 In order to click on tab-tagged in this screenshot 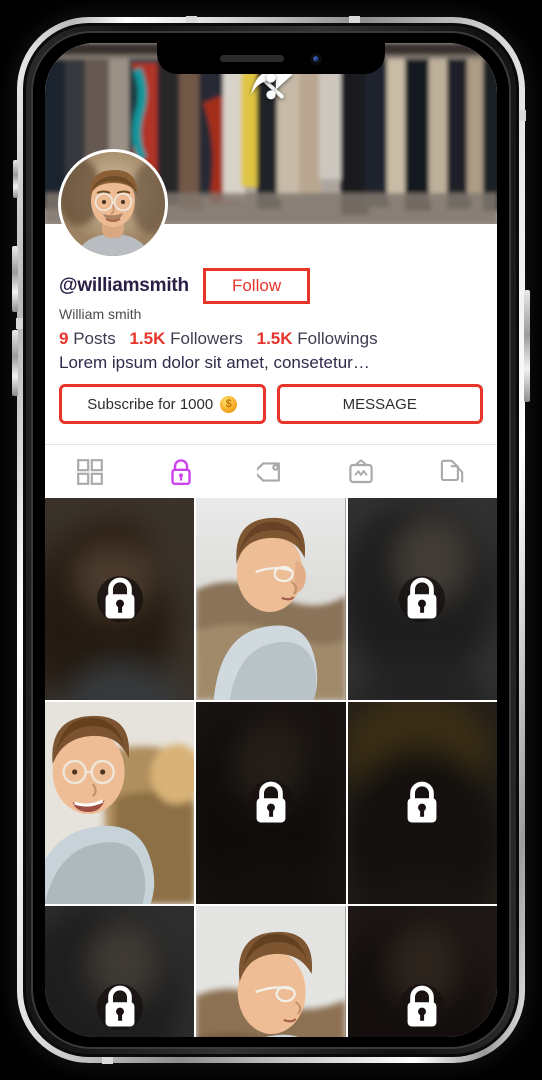, I will do `click(271, 471)`.